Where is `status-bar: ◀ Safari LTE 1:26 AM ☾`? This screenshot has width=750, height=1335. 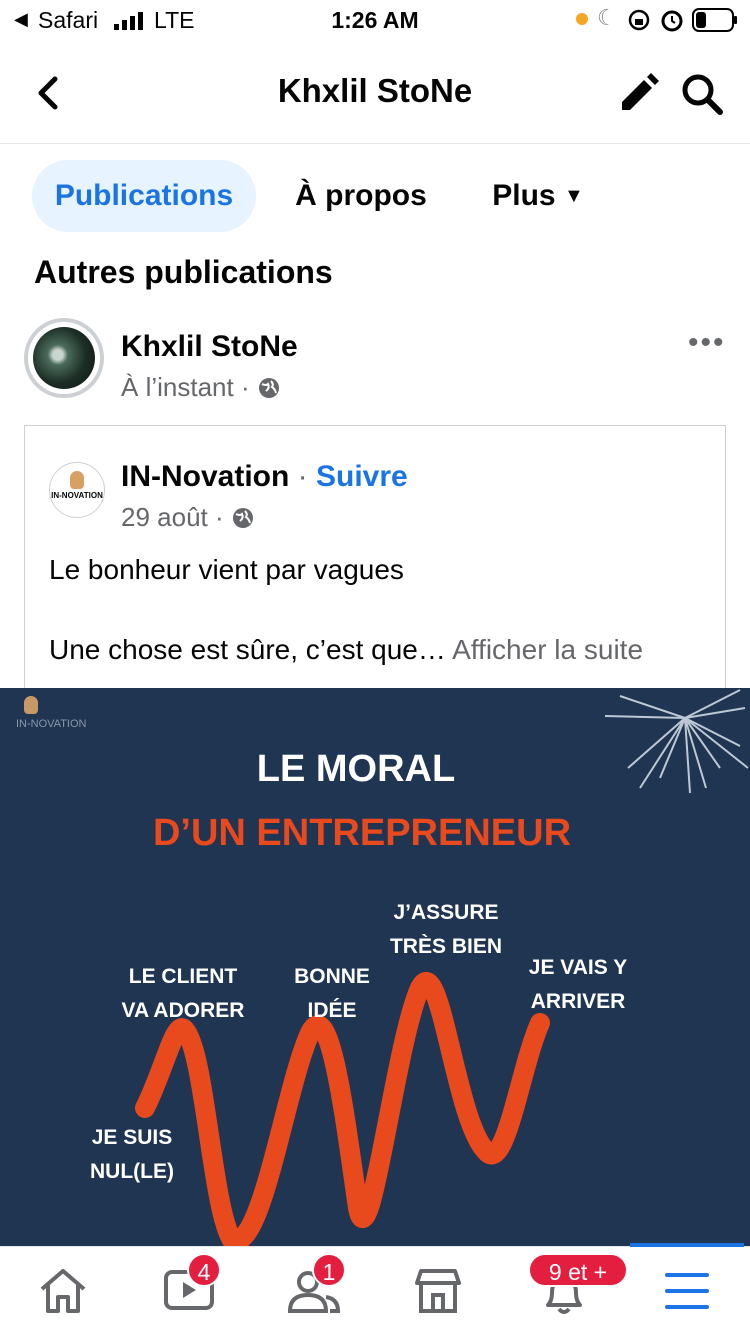 status-bar: ◀ Safari LTE 1:26 AM ☾ is located at coordinates (375, 20).